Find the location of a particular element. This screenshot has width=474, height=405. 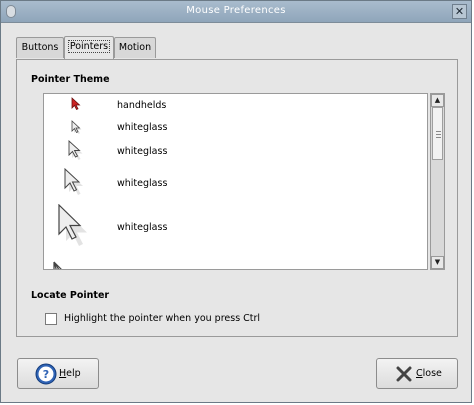

xlarge-arrow-cursor-icon is located at coordinates (72, 225).